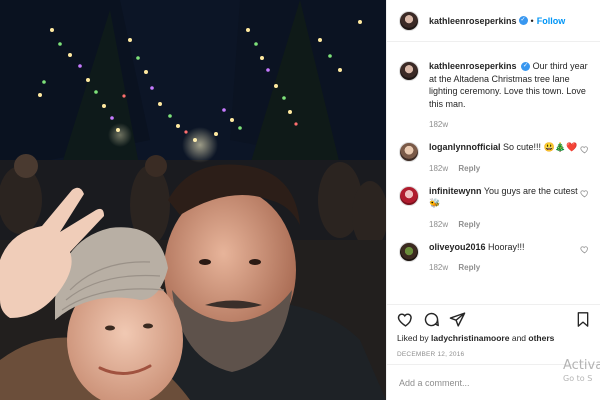  I want to click on comment-item: oliveyou2016 Hooray!!! 182w Reply, so click(495, 256).